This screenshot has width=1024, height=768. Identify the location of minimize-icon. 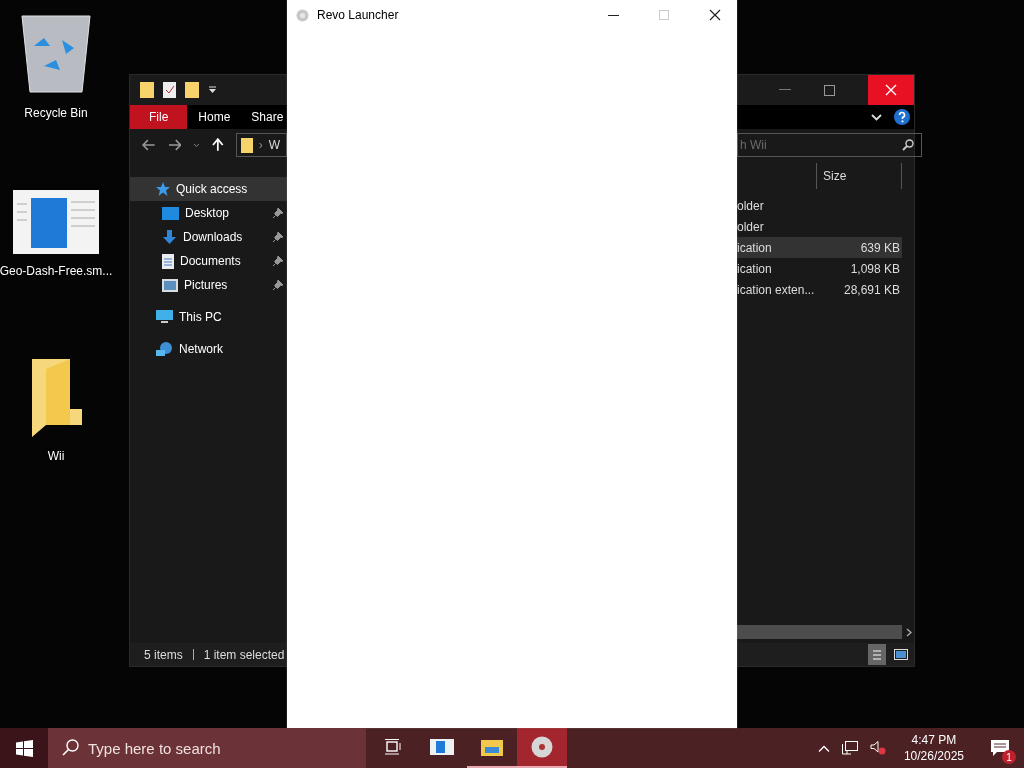
(613, 15).